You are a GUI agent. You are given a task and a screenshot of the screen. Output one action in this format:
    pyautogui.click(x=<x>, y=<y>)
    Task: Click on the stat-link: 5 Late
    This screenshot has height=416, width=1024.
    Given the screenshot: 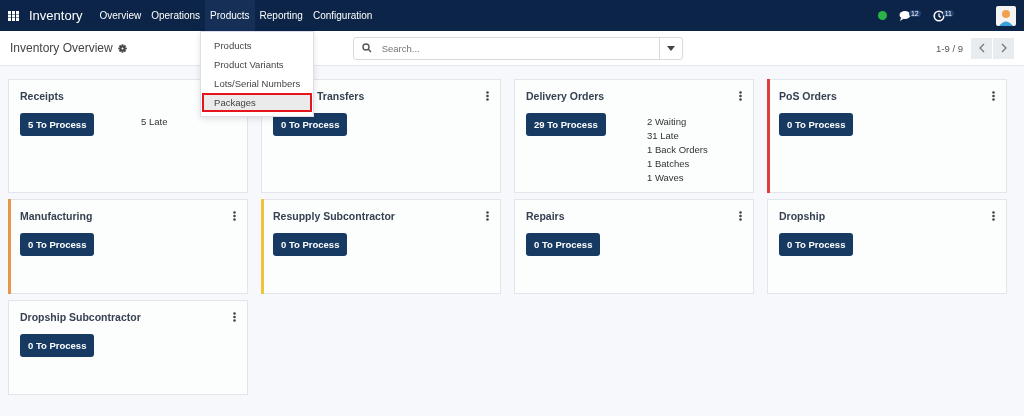 What is the action you would take?
    pyautogui.click(x=188, y=121)
    